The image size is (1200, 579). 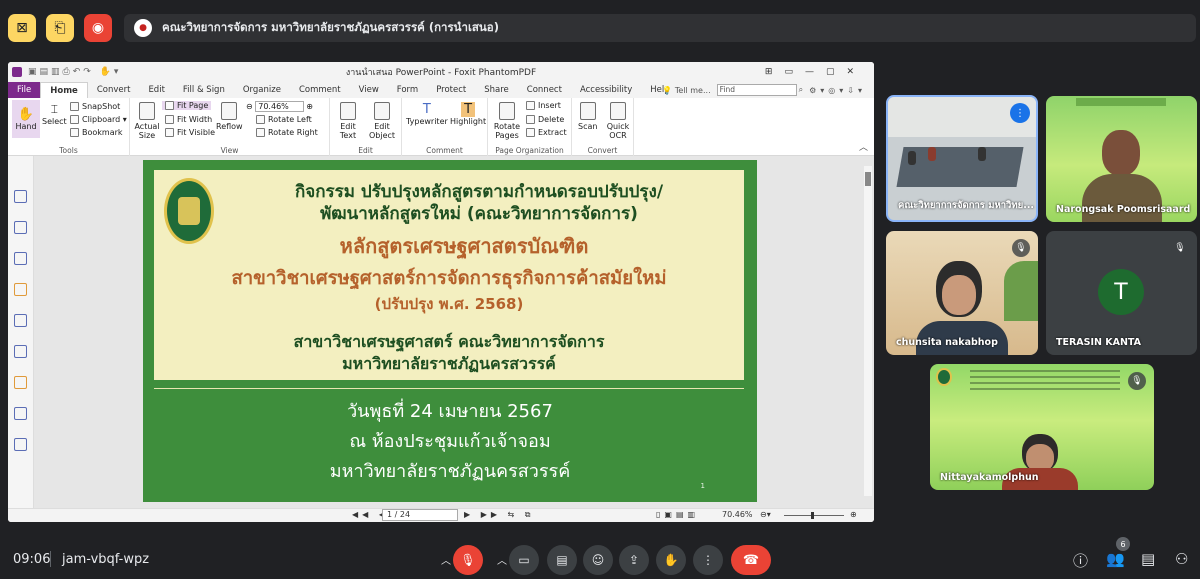 What do you see at coordinates (279, 106) in the screenshot?
I see `zoom-select: ⊖ 70.46% ⊕` at bounding box center [279, 106].